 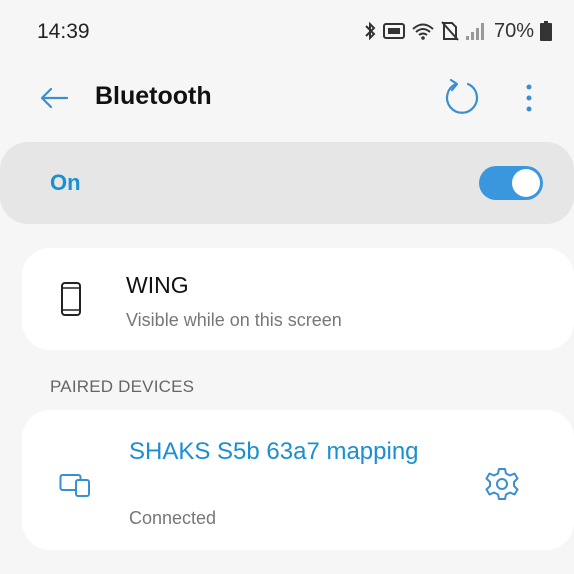 I want to click on device-name: WING, so click(x=157, y=285).